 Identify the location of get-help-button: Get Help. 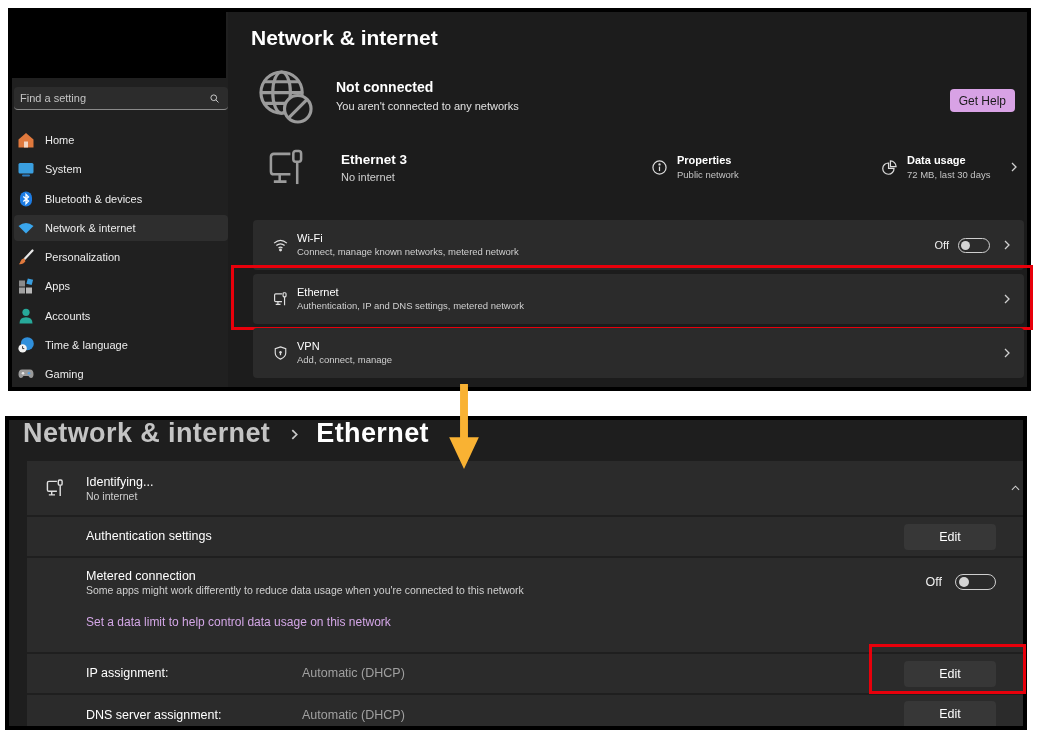
(982, 100).